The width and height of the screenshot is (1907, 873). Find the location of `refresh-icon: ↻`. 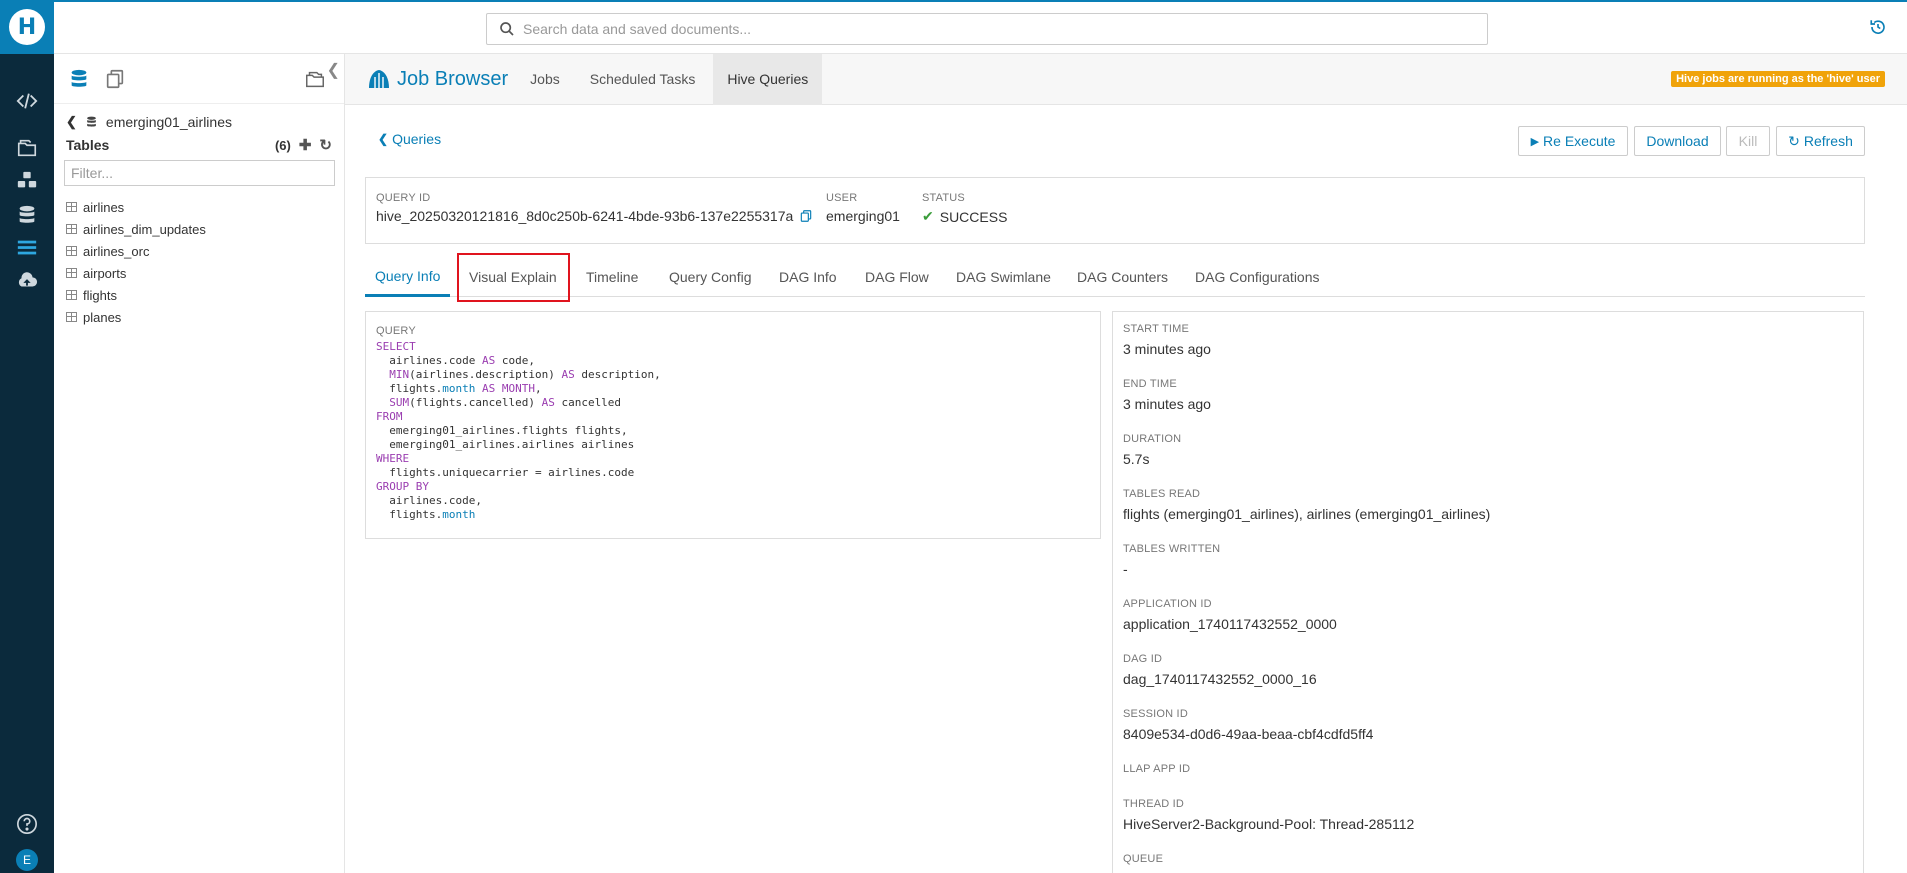

refresh-icon: ↻ is located at coordinates (1794, 140).